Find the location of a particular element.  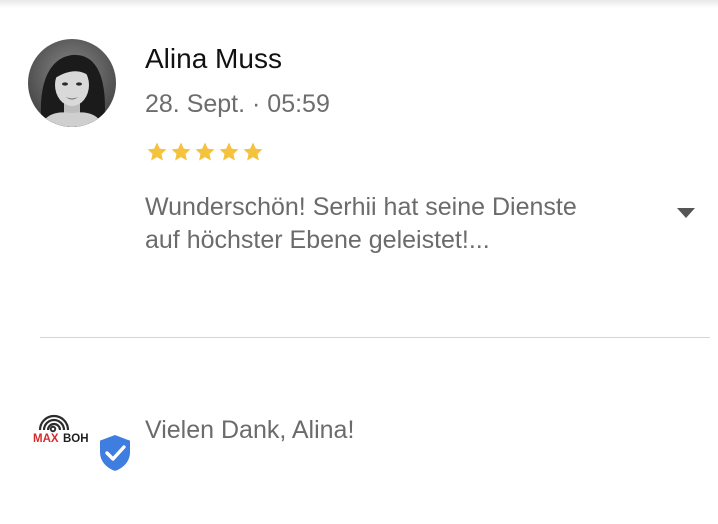

star-rating is located at coordinates (205, 152).